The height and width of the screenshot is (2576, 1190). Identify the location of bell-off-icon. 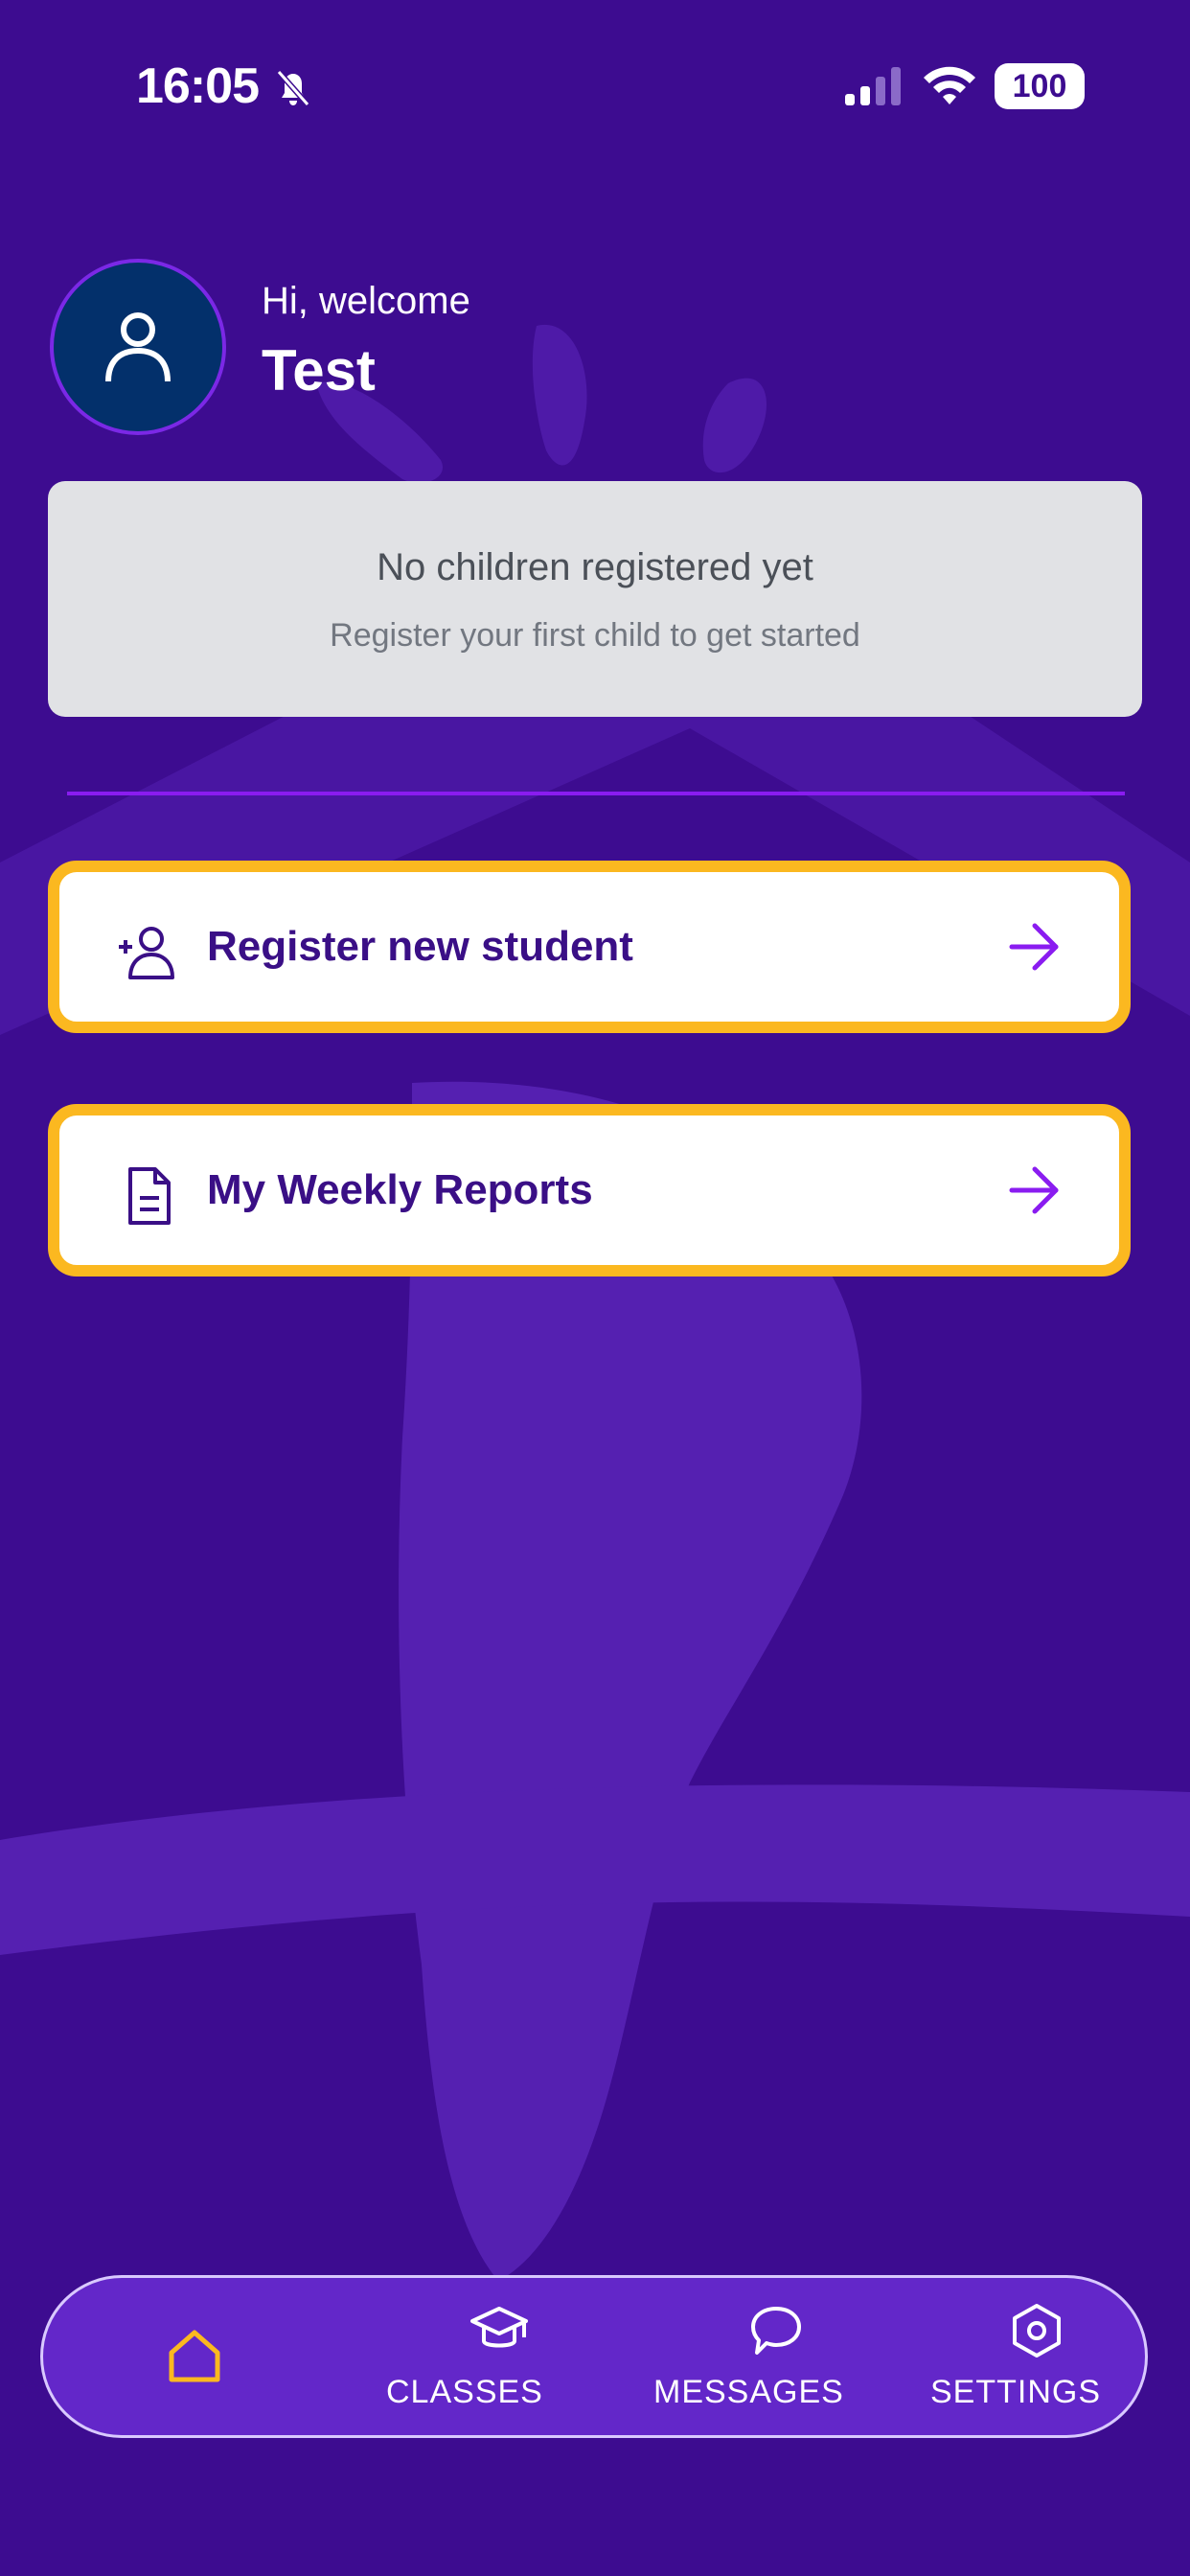
(293, 88).